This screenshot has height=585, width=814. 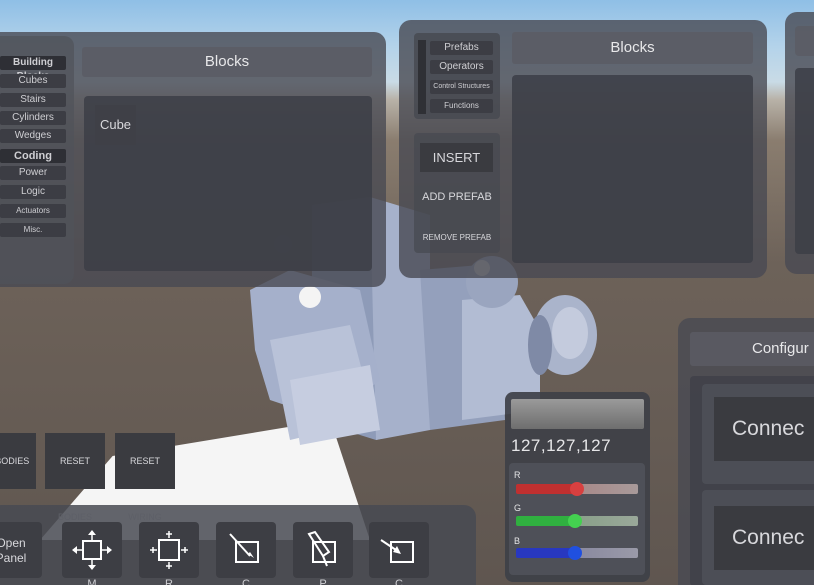 I want to click on category-cylinders: Cylinders, so click(x=33, y=118).